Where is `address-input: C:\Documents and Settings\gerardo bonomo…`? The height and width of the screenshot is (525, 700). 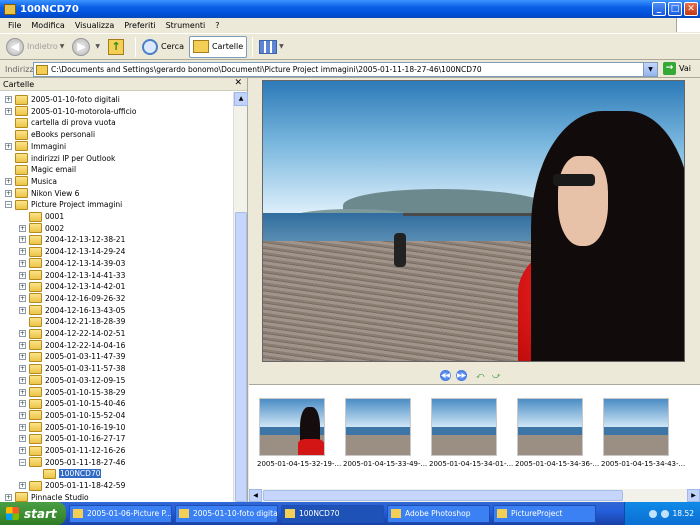
address-input: C:\Documents and Settings\gerardo bonomo… is located at coordinates (345, 69).